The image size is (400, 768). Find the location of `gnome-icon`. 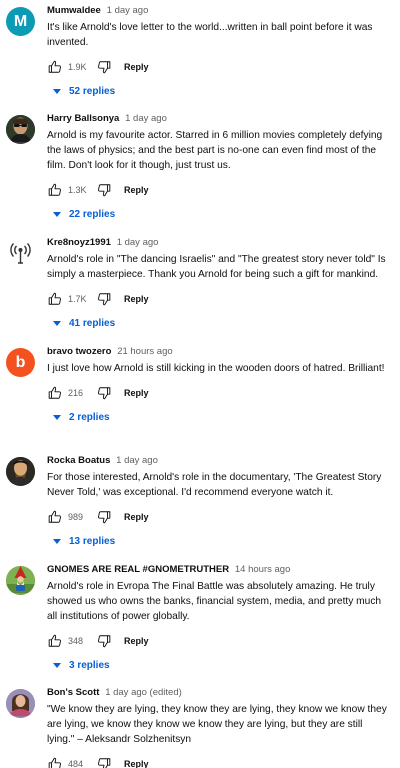

gnome-icon is located at coordinates (20, 580).